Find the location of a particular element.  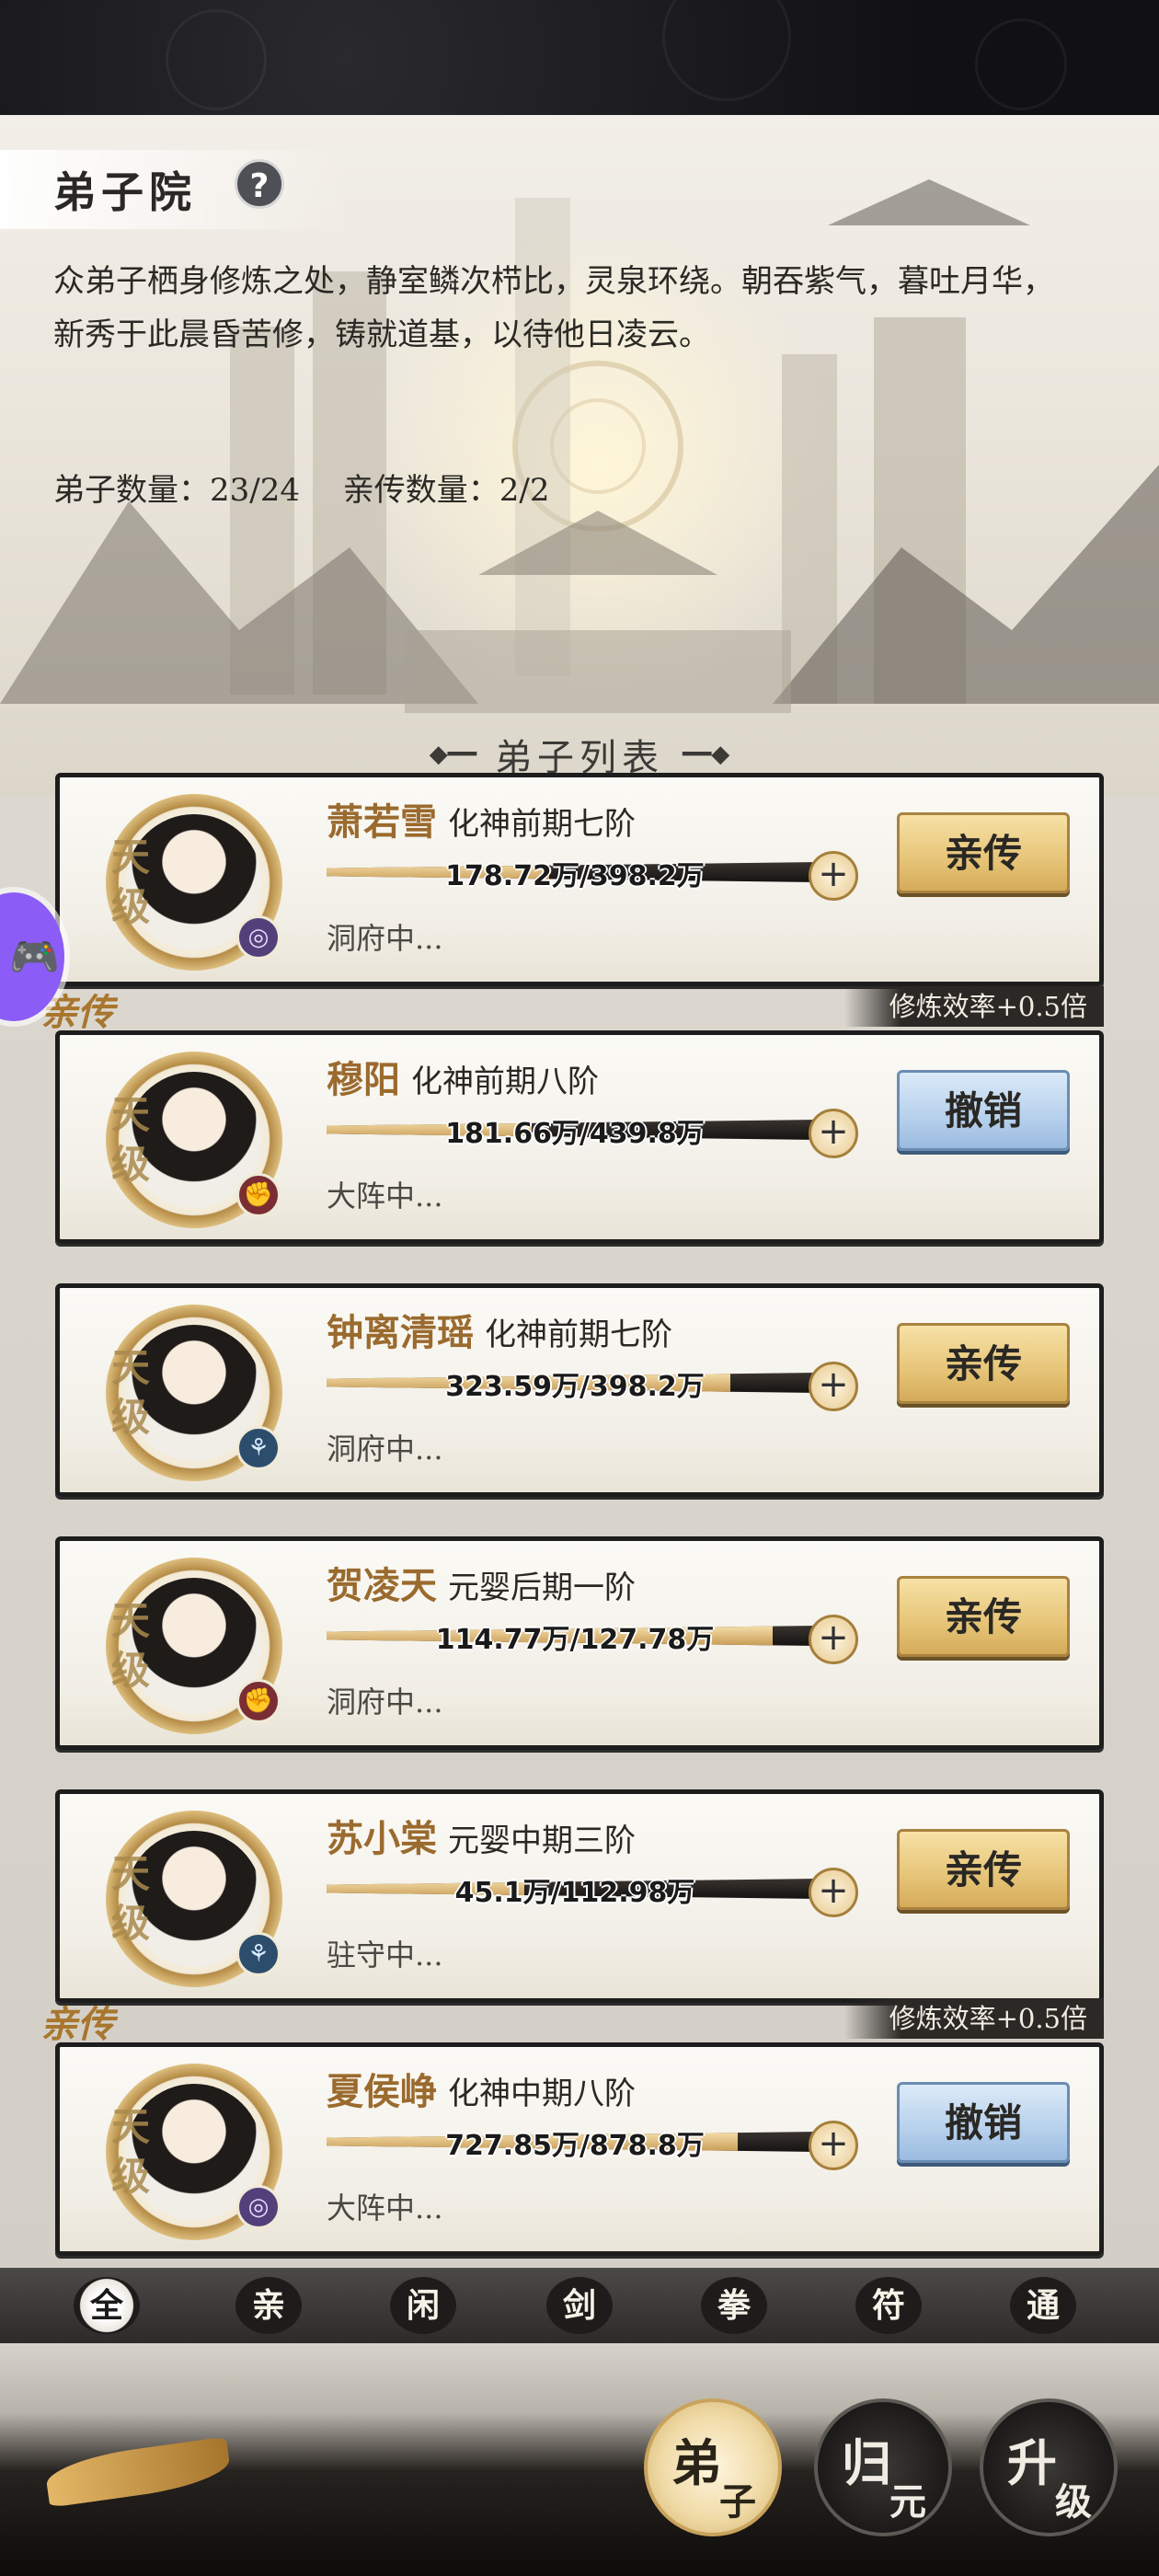

disciple-card: 天级 ⚘ 苏小棠 元婴中期三阶 45.1万/112.98万 + 驻守中... 亲传 is located at coordinates (579, 1896).